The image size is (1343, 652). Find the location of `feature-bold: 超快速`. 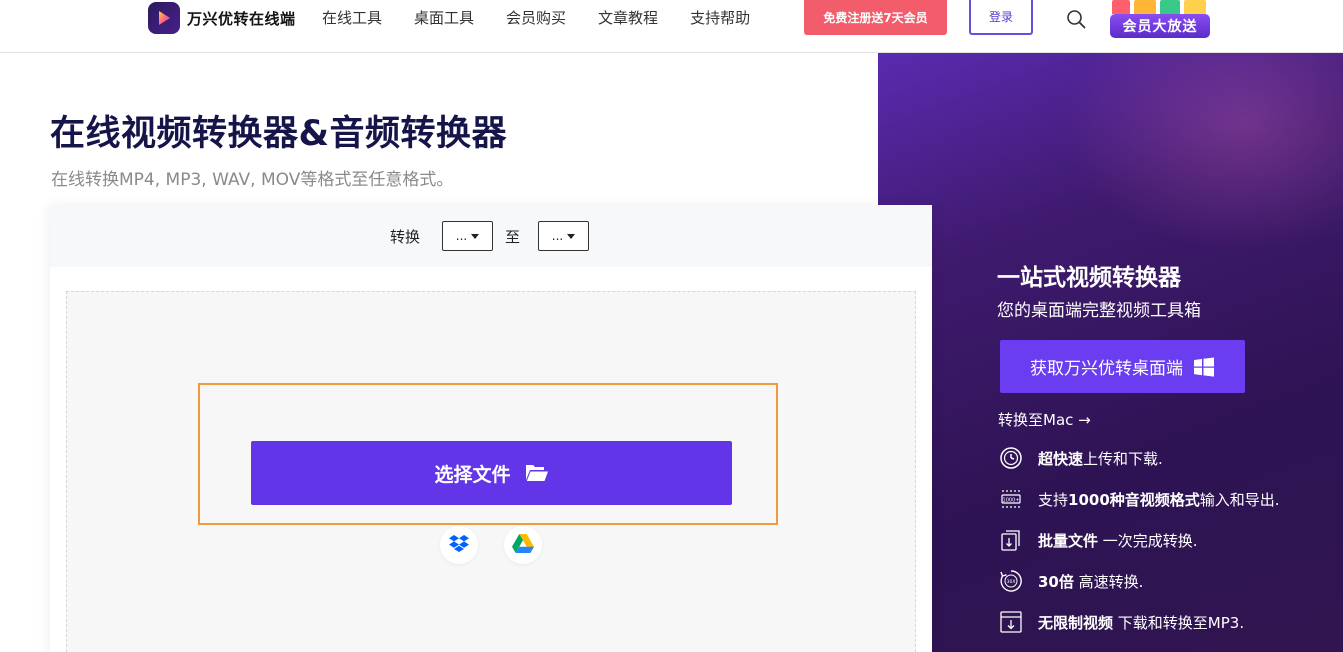

feature-bold: 超快速 is located at coordinates (1061, 458).